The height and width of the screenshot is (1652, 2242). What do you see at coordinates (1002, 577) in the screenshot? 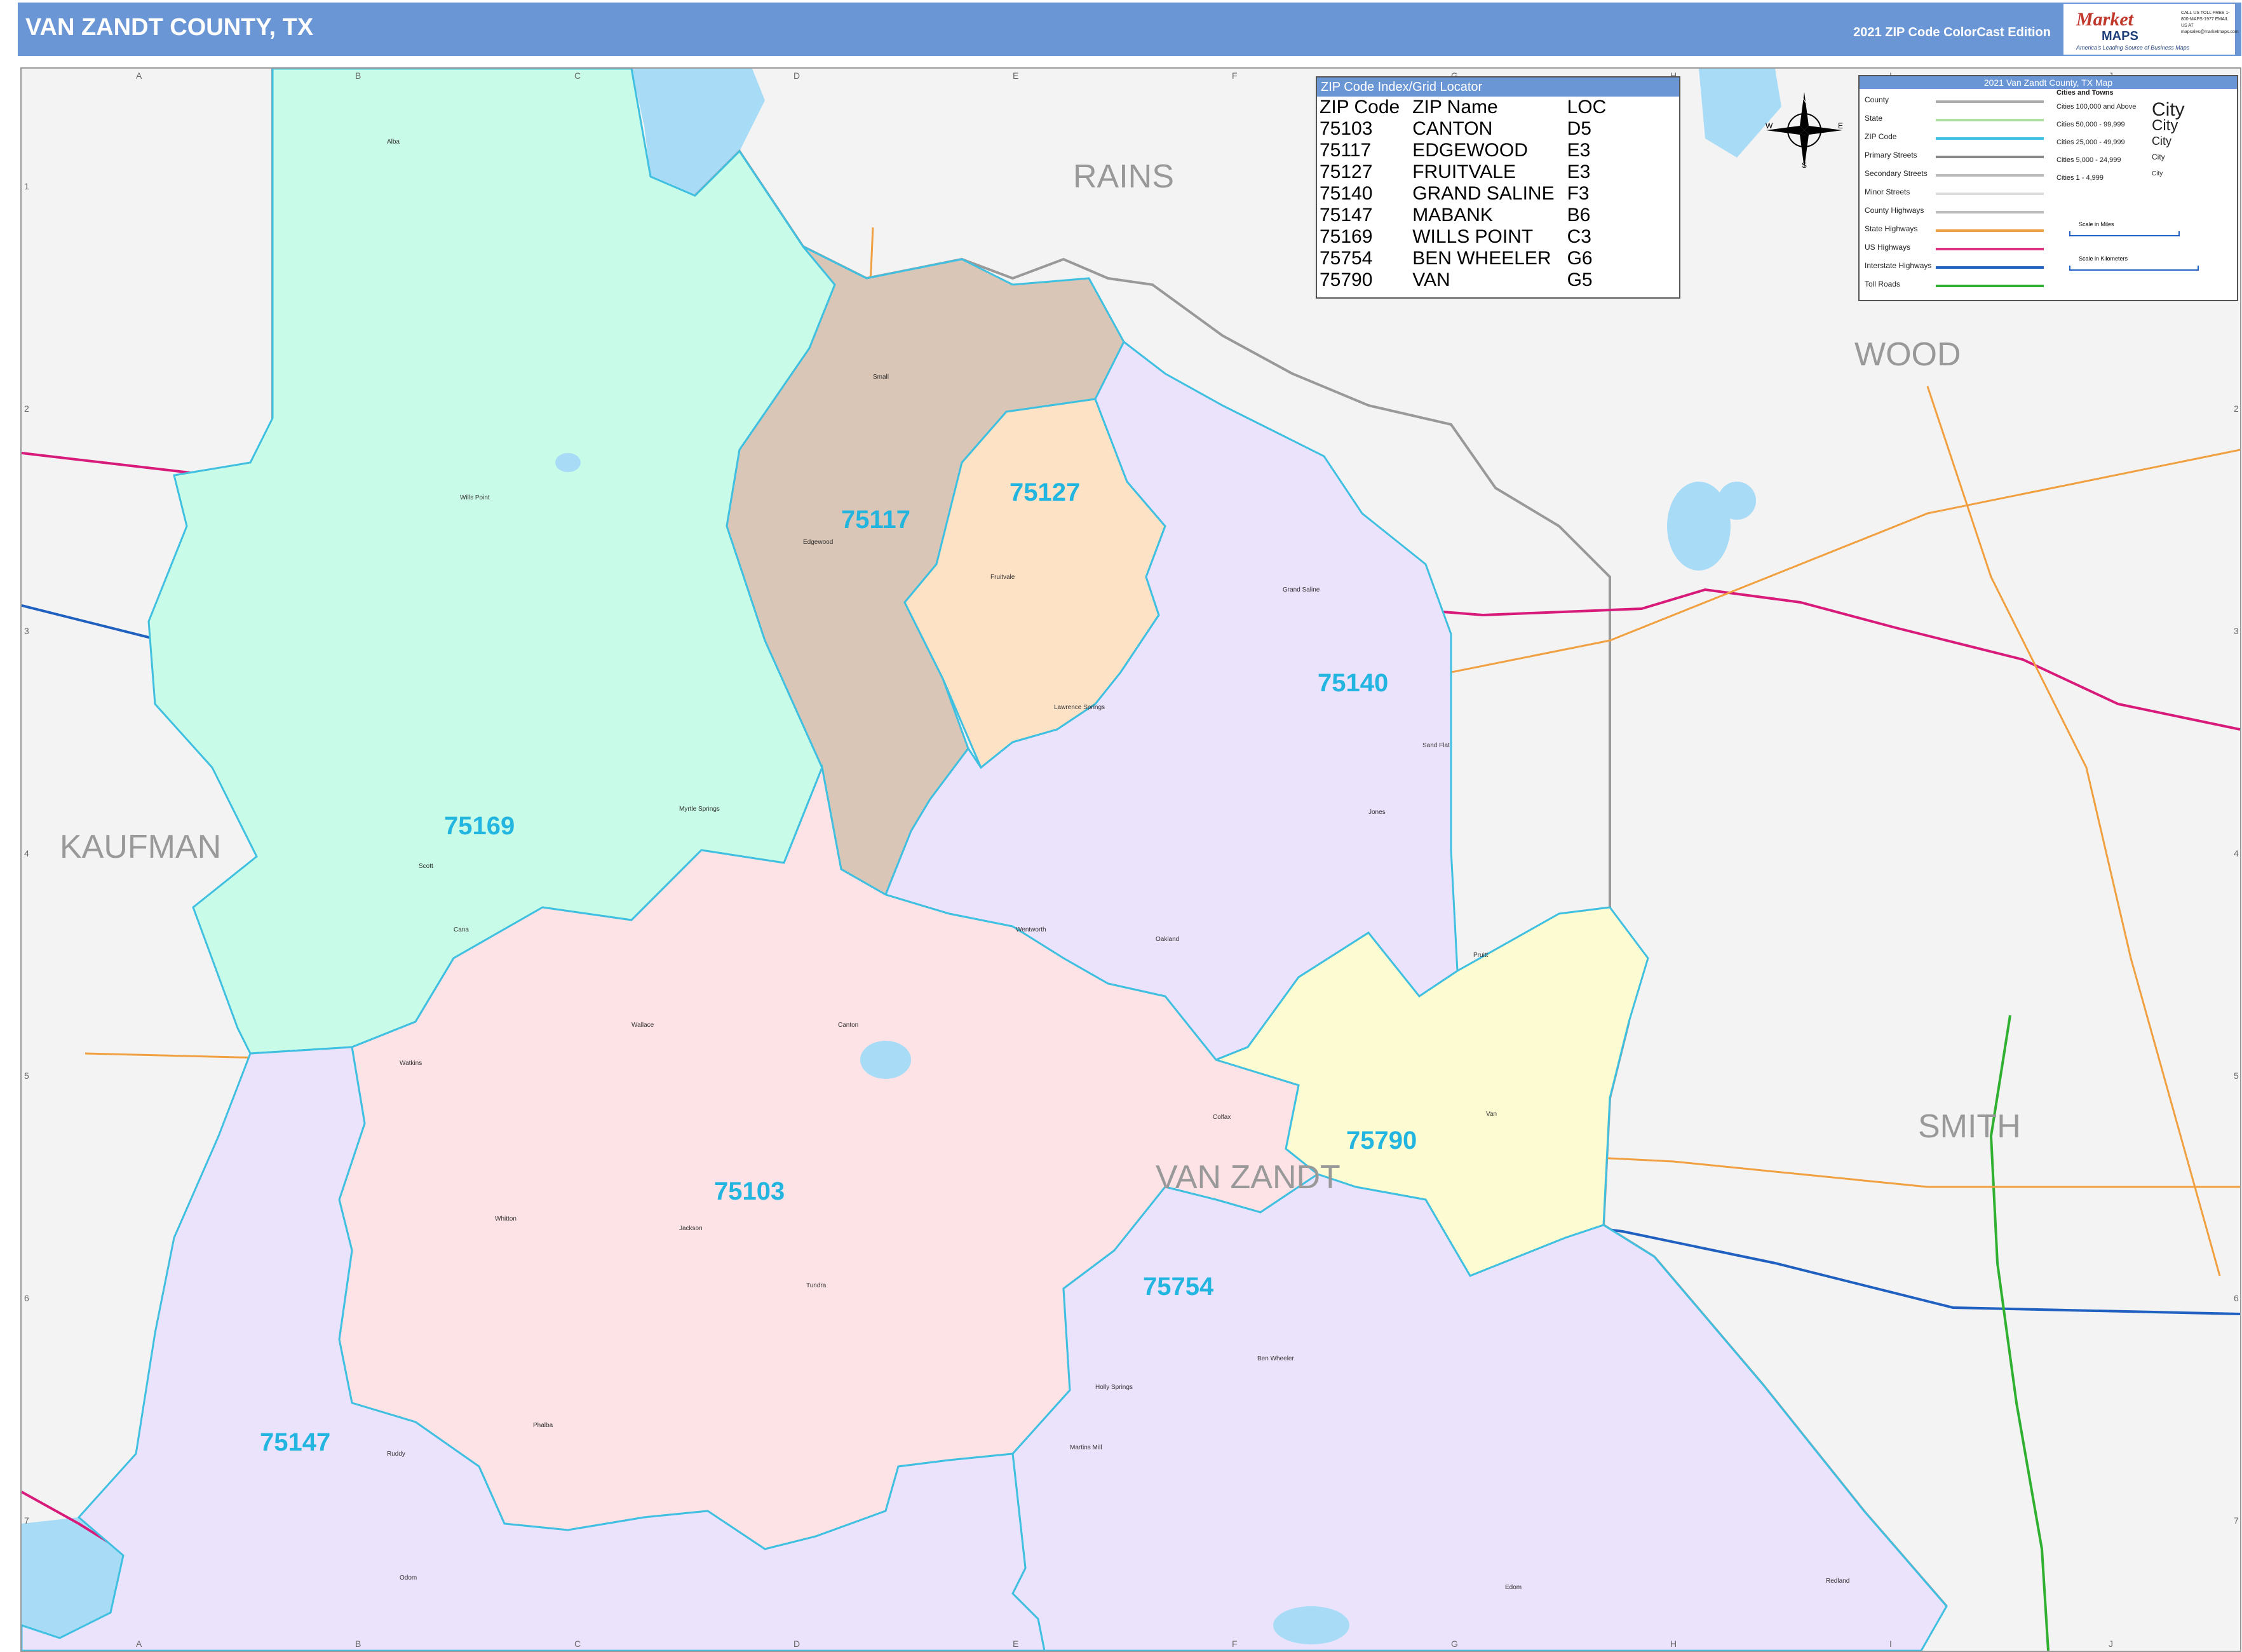
I see `town-label: Fruitvale` at bounding box center [1002, 577].